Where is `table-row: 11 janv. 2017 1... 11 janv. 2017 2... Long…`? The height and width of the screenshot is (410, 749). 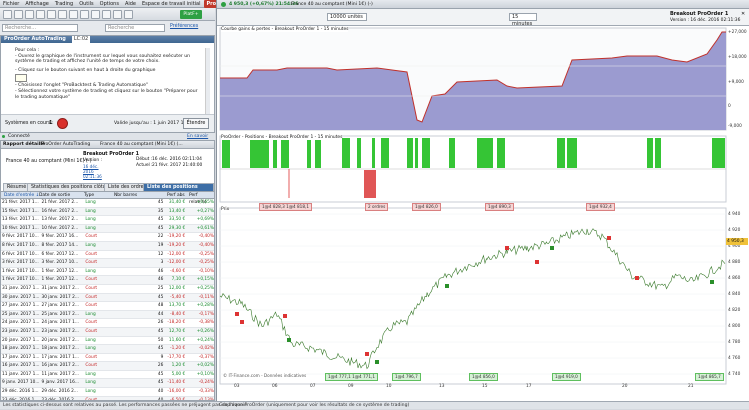
table-row: 11 janv. 2017 1... 11 janv. 2017 2... Long… is located at coordinates (107, 375).